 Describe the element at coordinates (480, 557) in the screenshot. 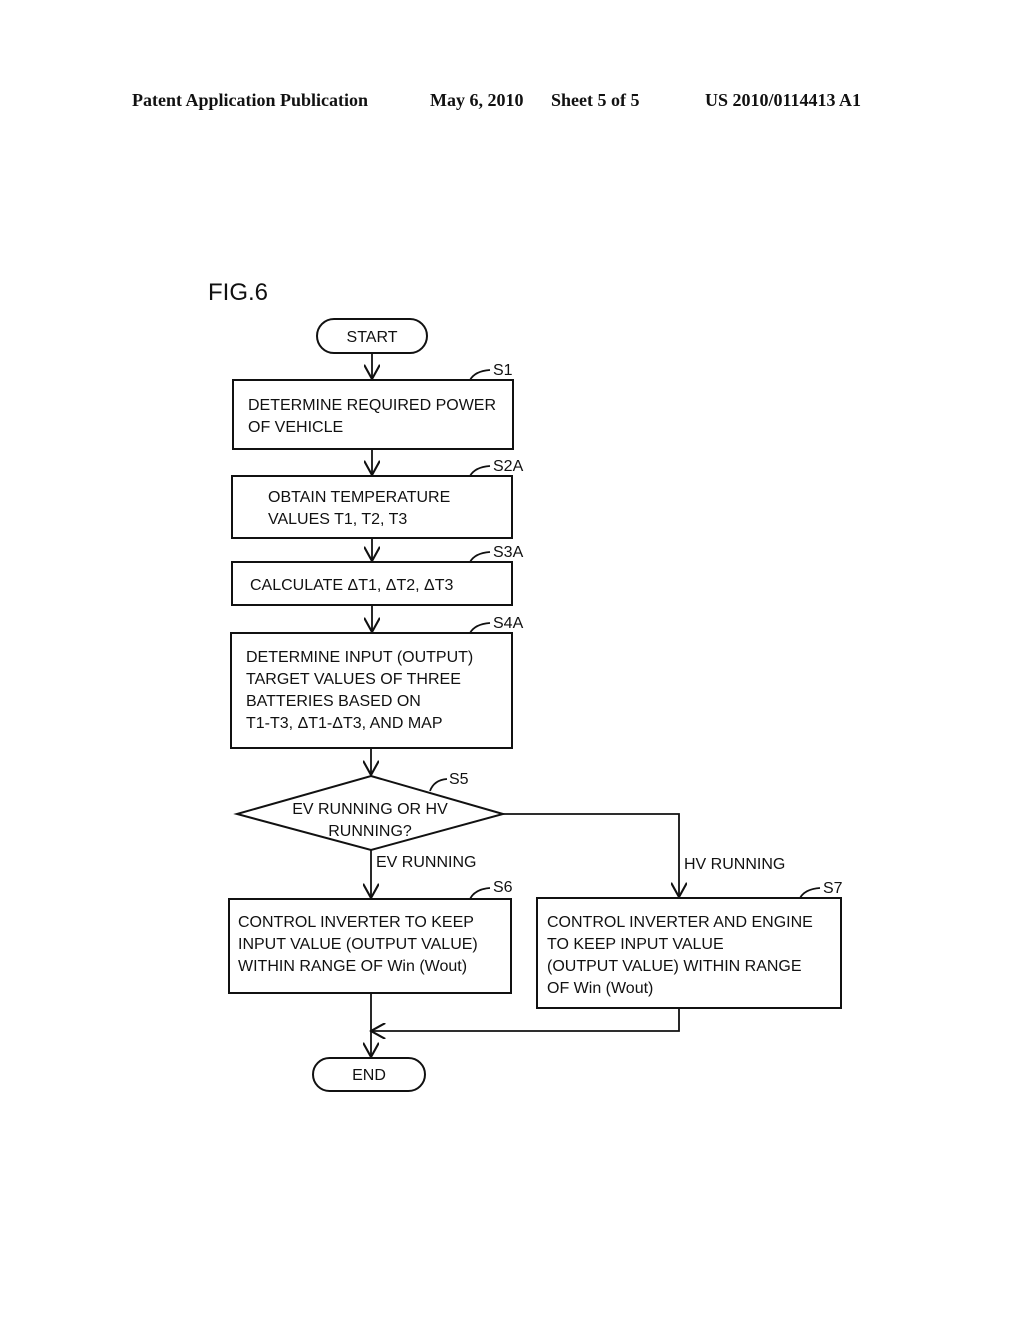

I see `step-s3a-leader` at that location.